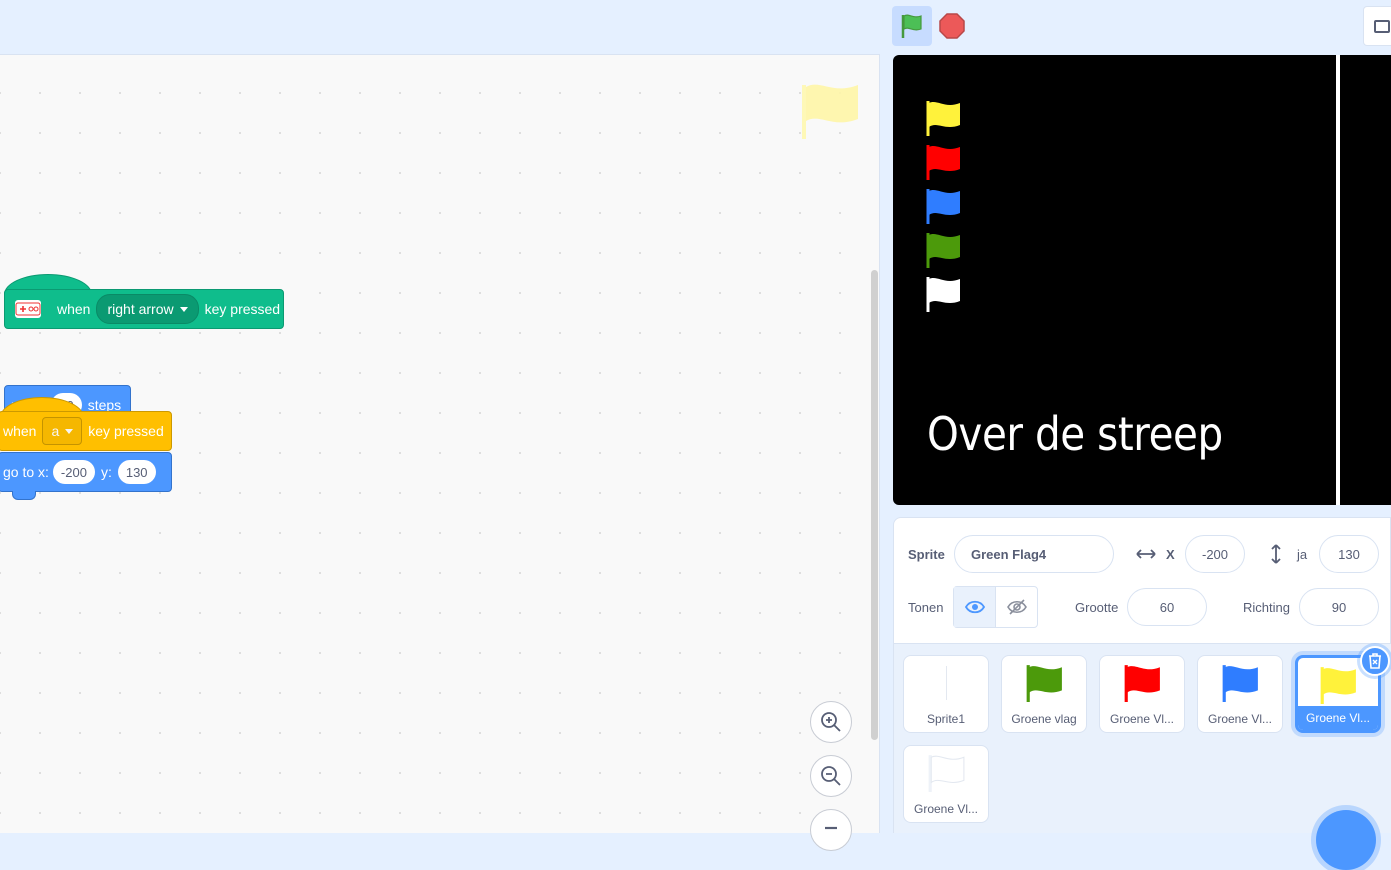 The width and height of the screenshot is (1391, 870). I want to click on empty-sprite-icon, so click(946, 683).